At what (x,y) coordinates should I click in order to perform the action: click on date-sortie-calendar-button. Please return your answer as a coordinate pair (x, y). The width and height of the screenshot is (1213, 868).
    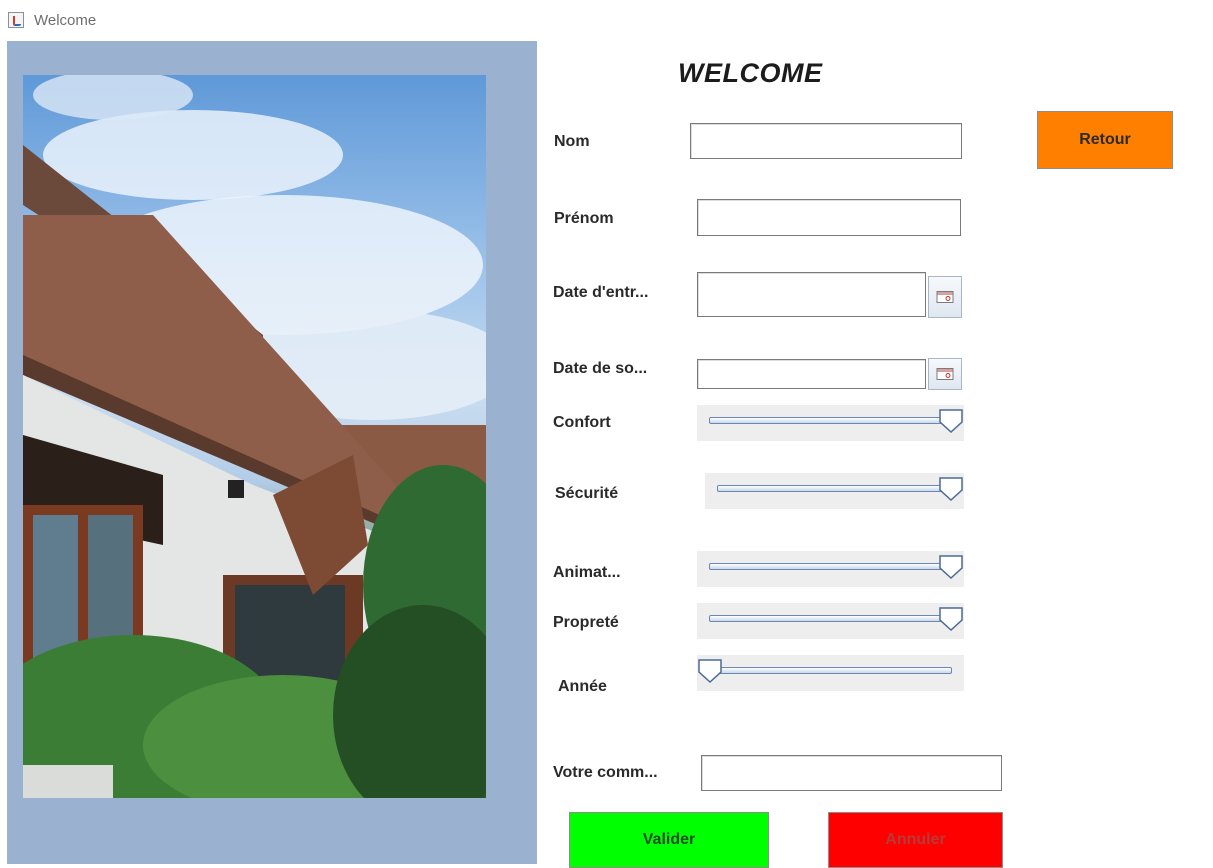
    Looking at the image, I should click on (945, 374).